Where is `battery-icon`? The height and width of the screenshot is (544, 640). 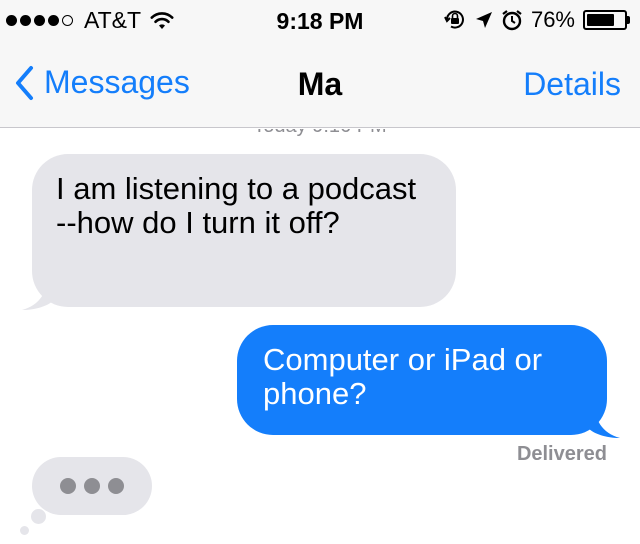
battery-icon is located at coordinates (606, 20).